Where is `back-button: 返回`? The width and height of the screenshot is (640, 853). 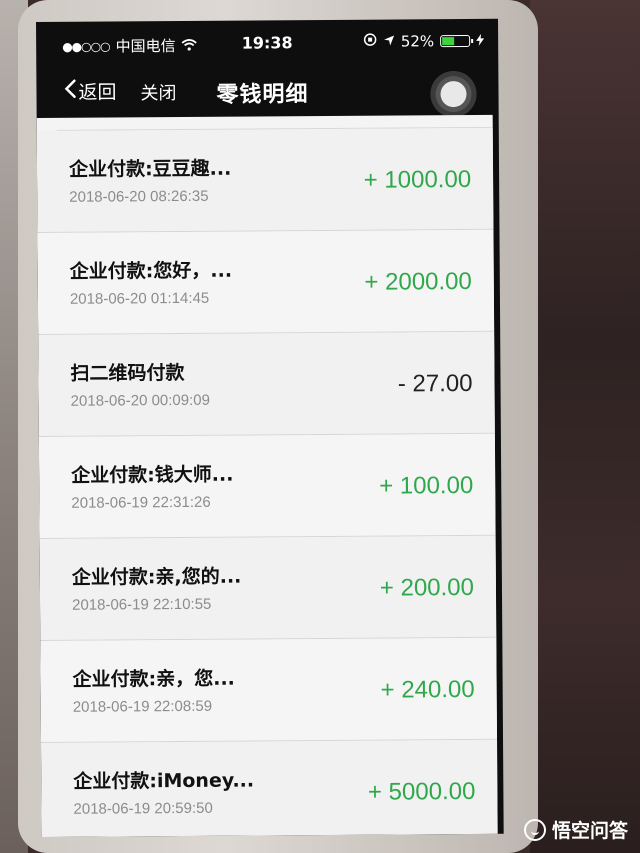
back-button: 返回 is located at coordinates (90, 90).